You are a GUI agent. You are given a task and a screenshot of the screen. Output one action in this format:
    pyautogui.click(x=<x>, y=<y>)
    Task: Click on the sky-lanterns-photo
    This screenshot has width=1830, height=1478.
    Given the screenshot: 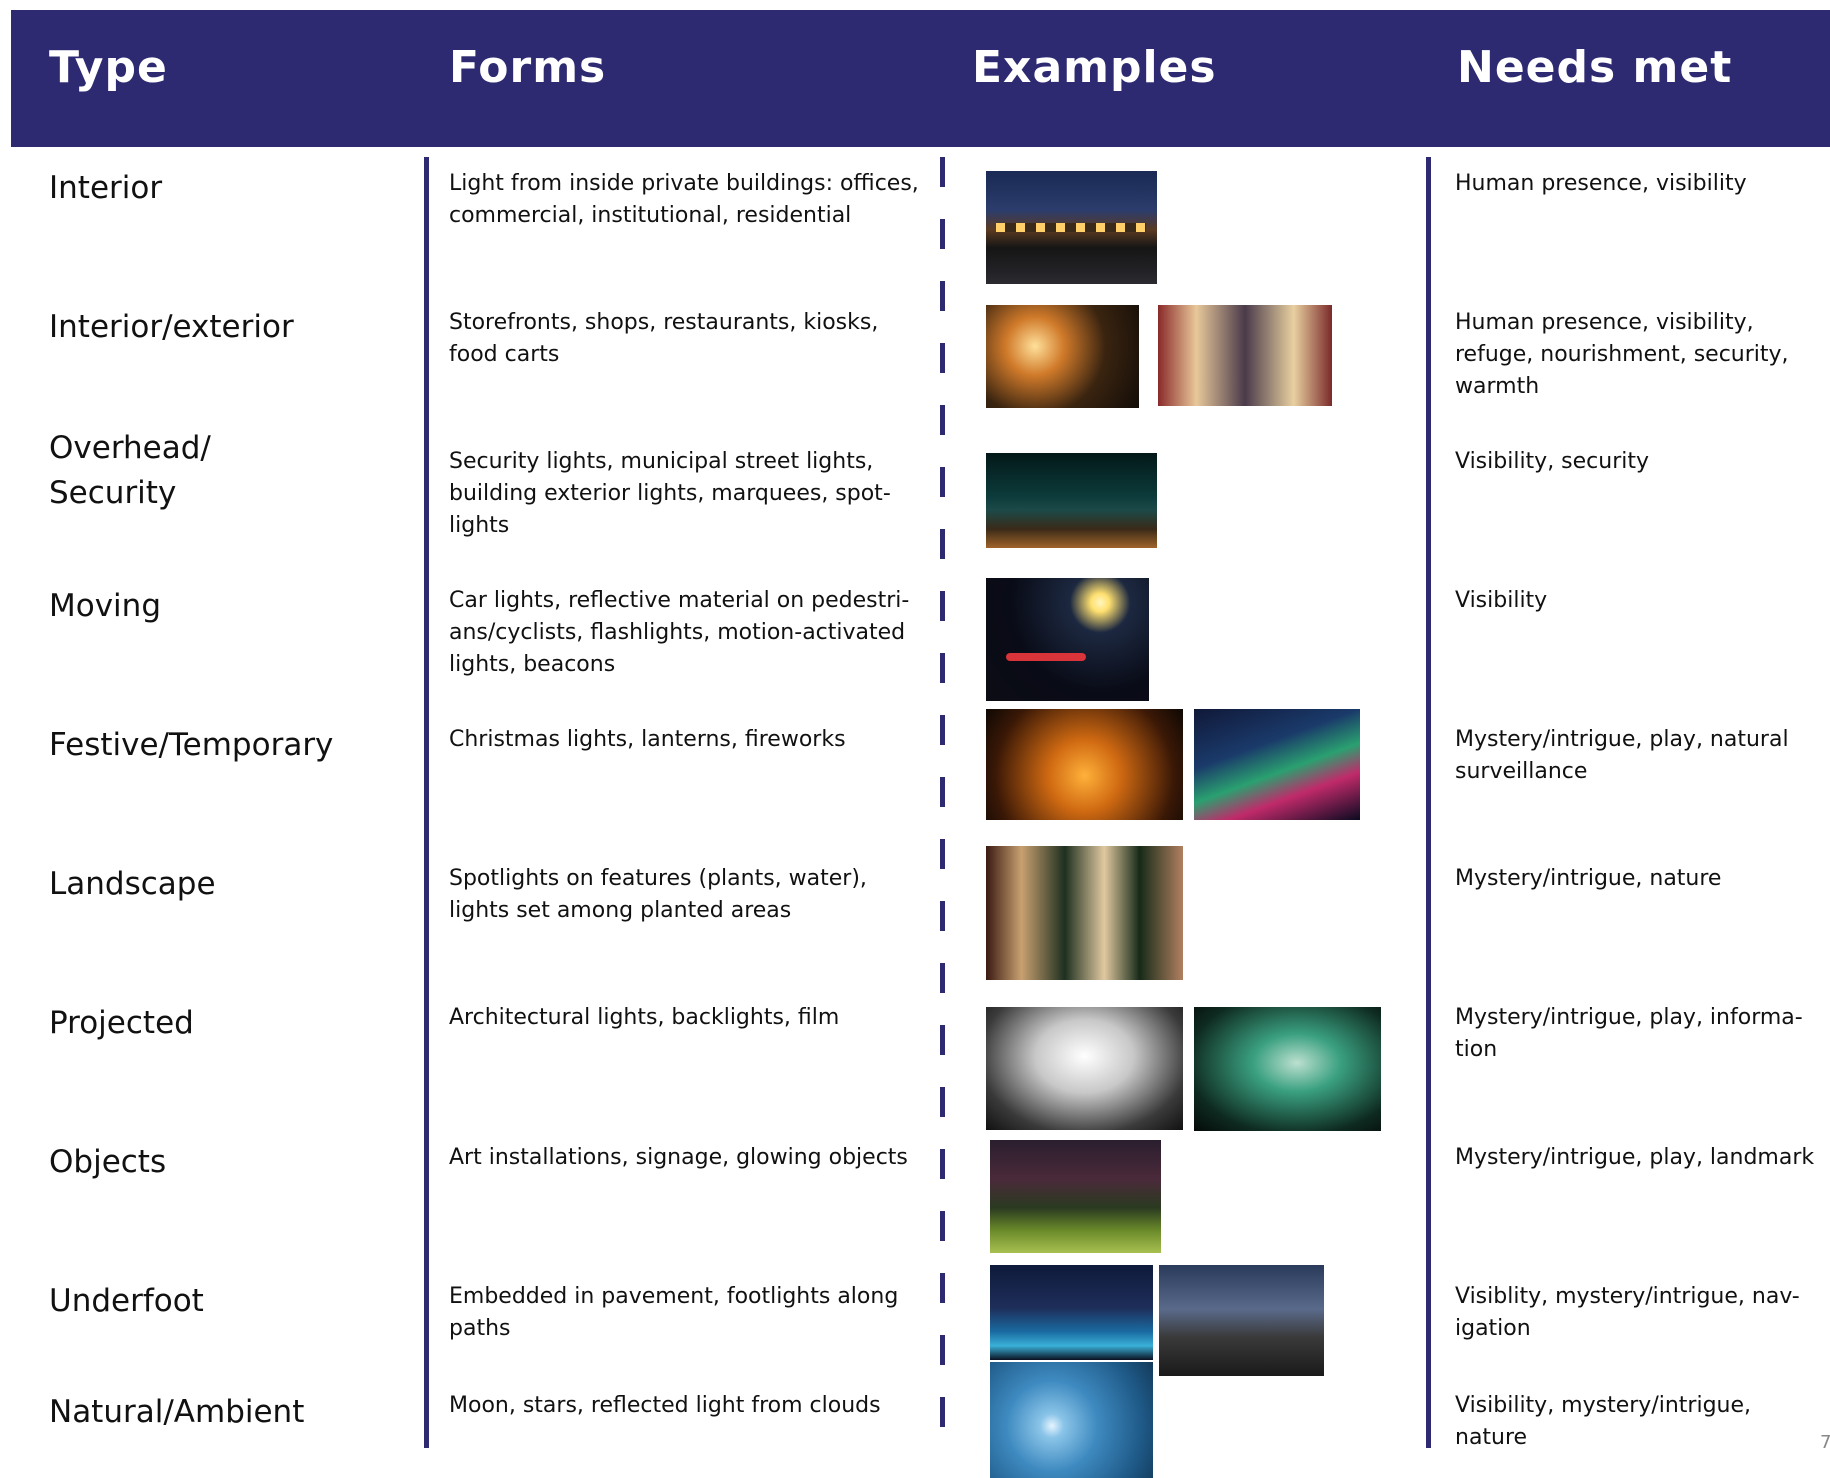 What is the action you would take?
    pyautogui.click(x=1084, y=764)
    